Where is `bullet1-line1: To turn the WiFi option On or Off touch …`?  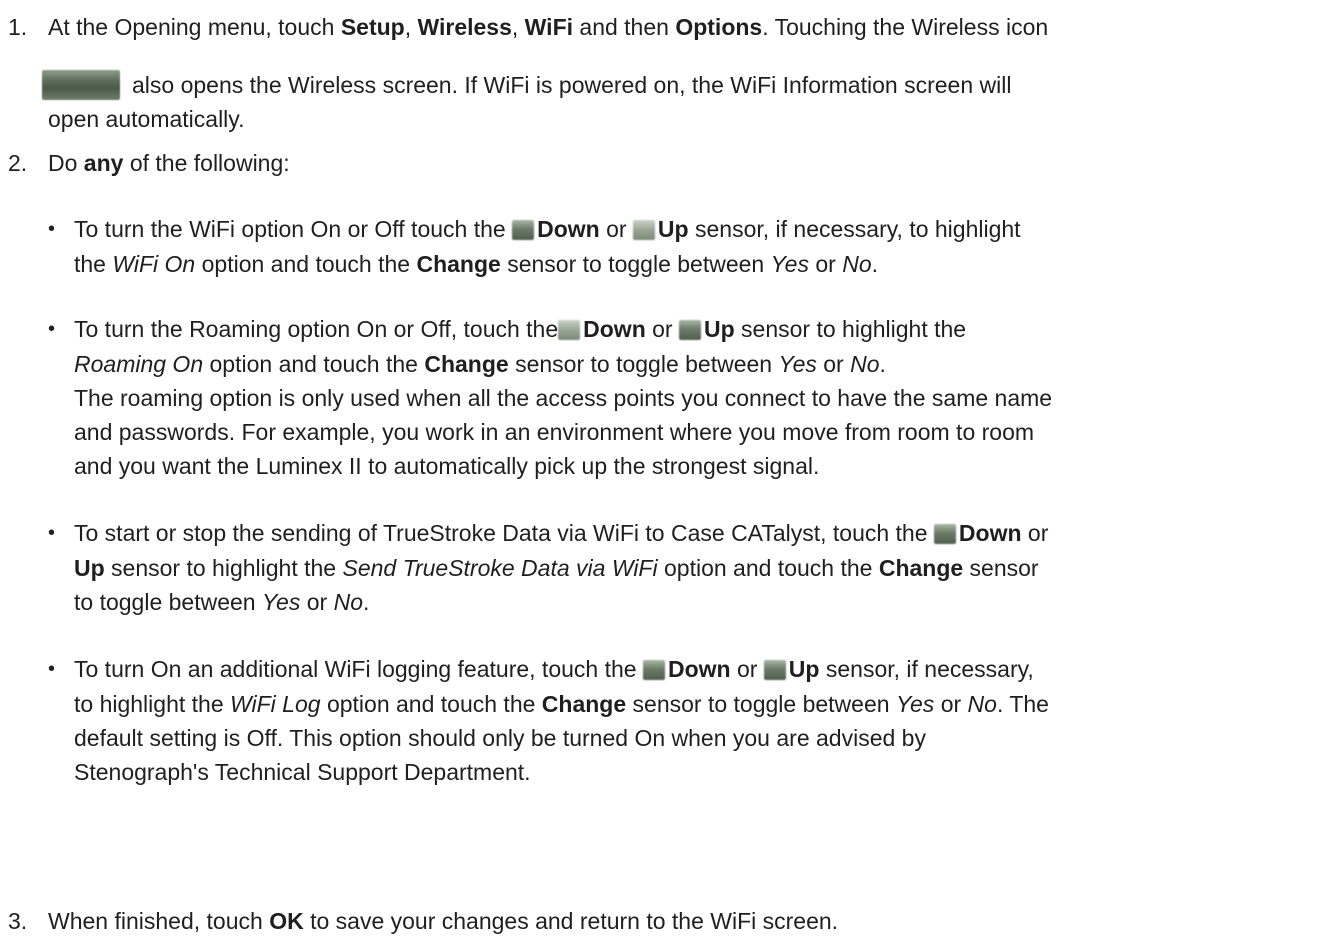
bullet1-line1: To turn the WiFi option On or Off touch … is located at coordinates (547, 229).